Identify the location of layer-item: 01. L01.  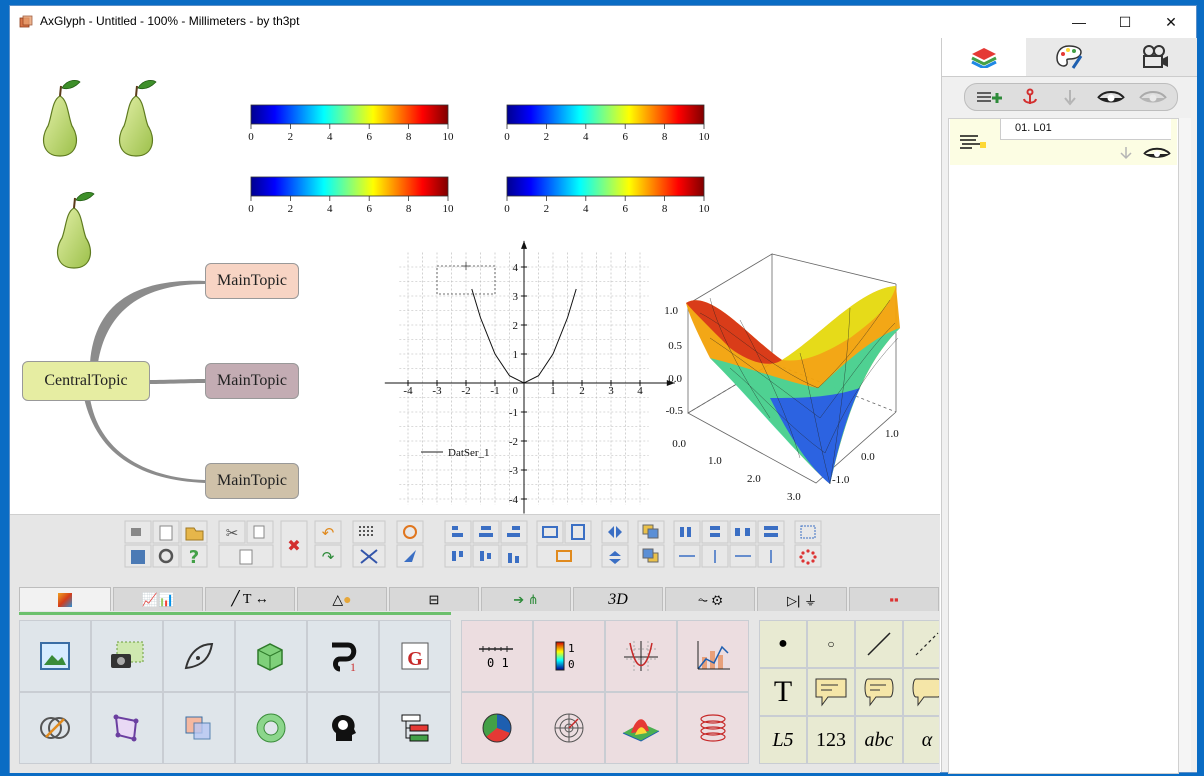
(1063, 142).